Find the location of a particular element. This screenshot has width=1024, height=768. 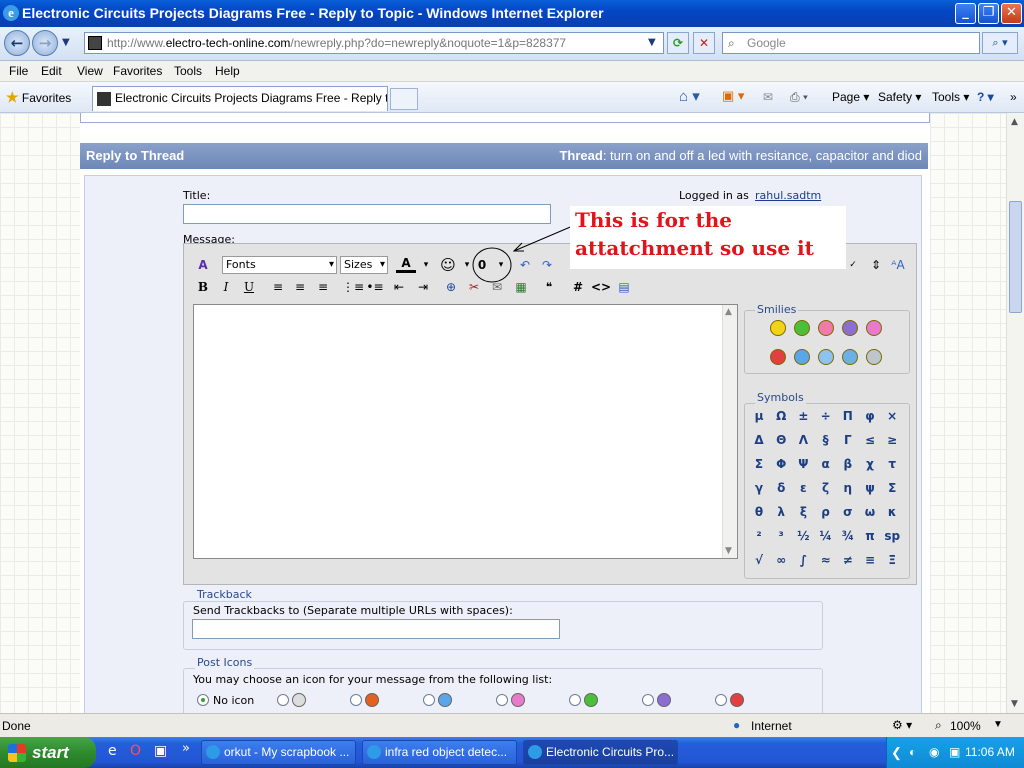

clock: 11:06 AM is located at coordinates (990, 752).